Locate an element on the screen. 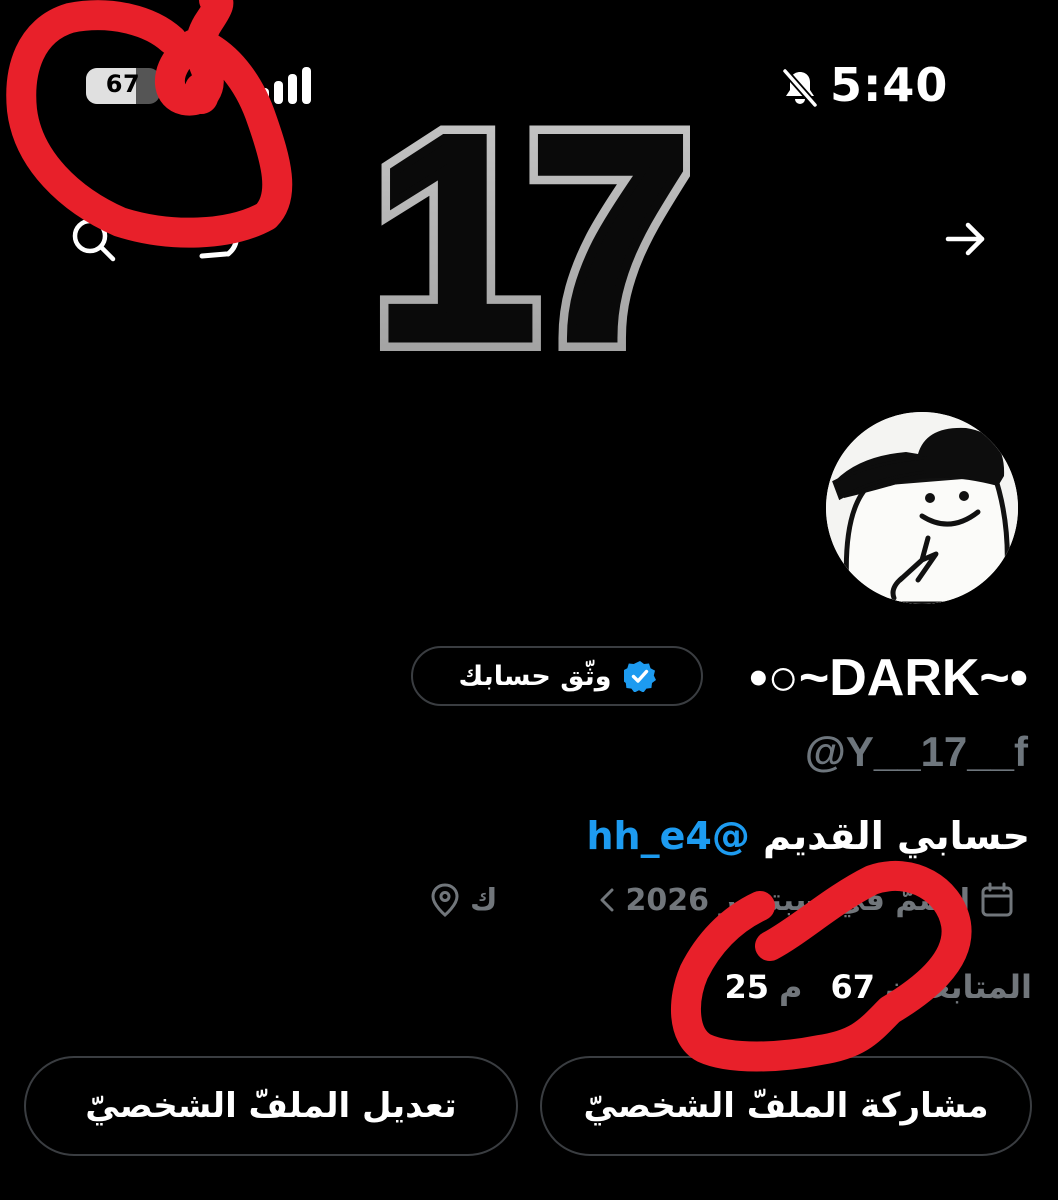  avatar is located at coordinates (922, 508).